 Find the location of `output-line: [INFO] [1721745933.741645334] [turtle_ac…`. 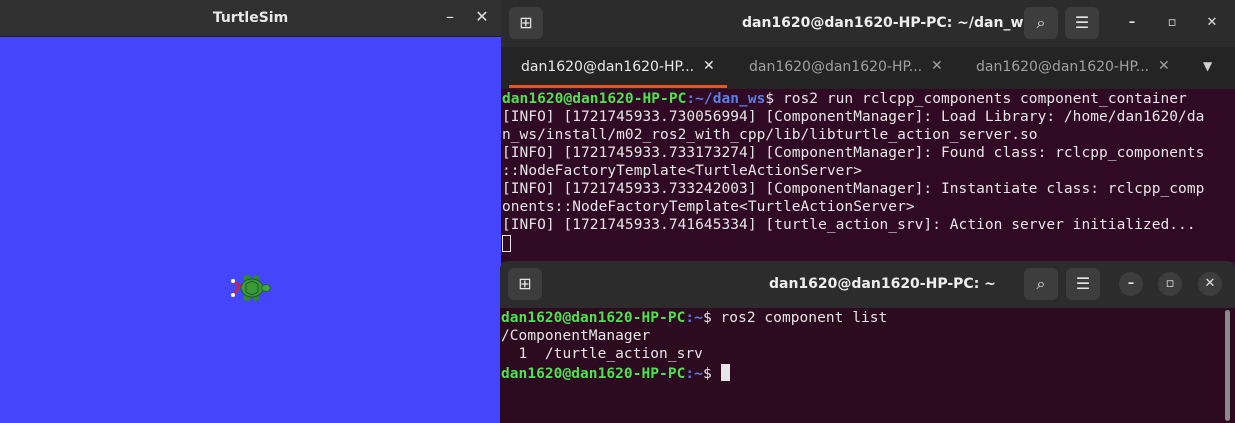

output-line: [INFO] [1721745933.741645334] [turtle_ac… is located at coordinates (849, 225).